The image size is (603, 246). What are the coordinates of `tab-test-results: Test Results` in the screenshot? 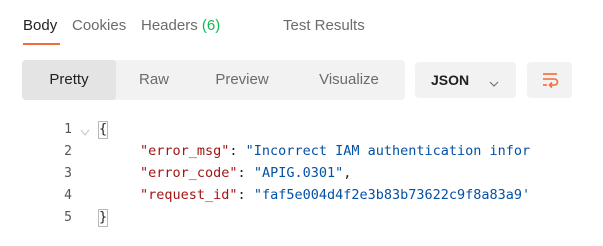 It's located at (324, 25).